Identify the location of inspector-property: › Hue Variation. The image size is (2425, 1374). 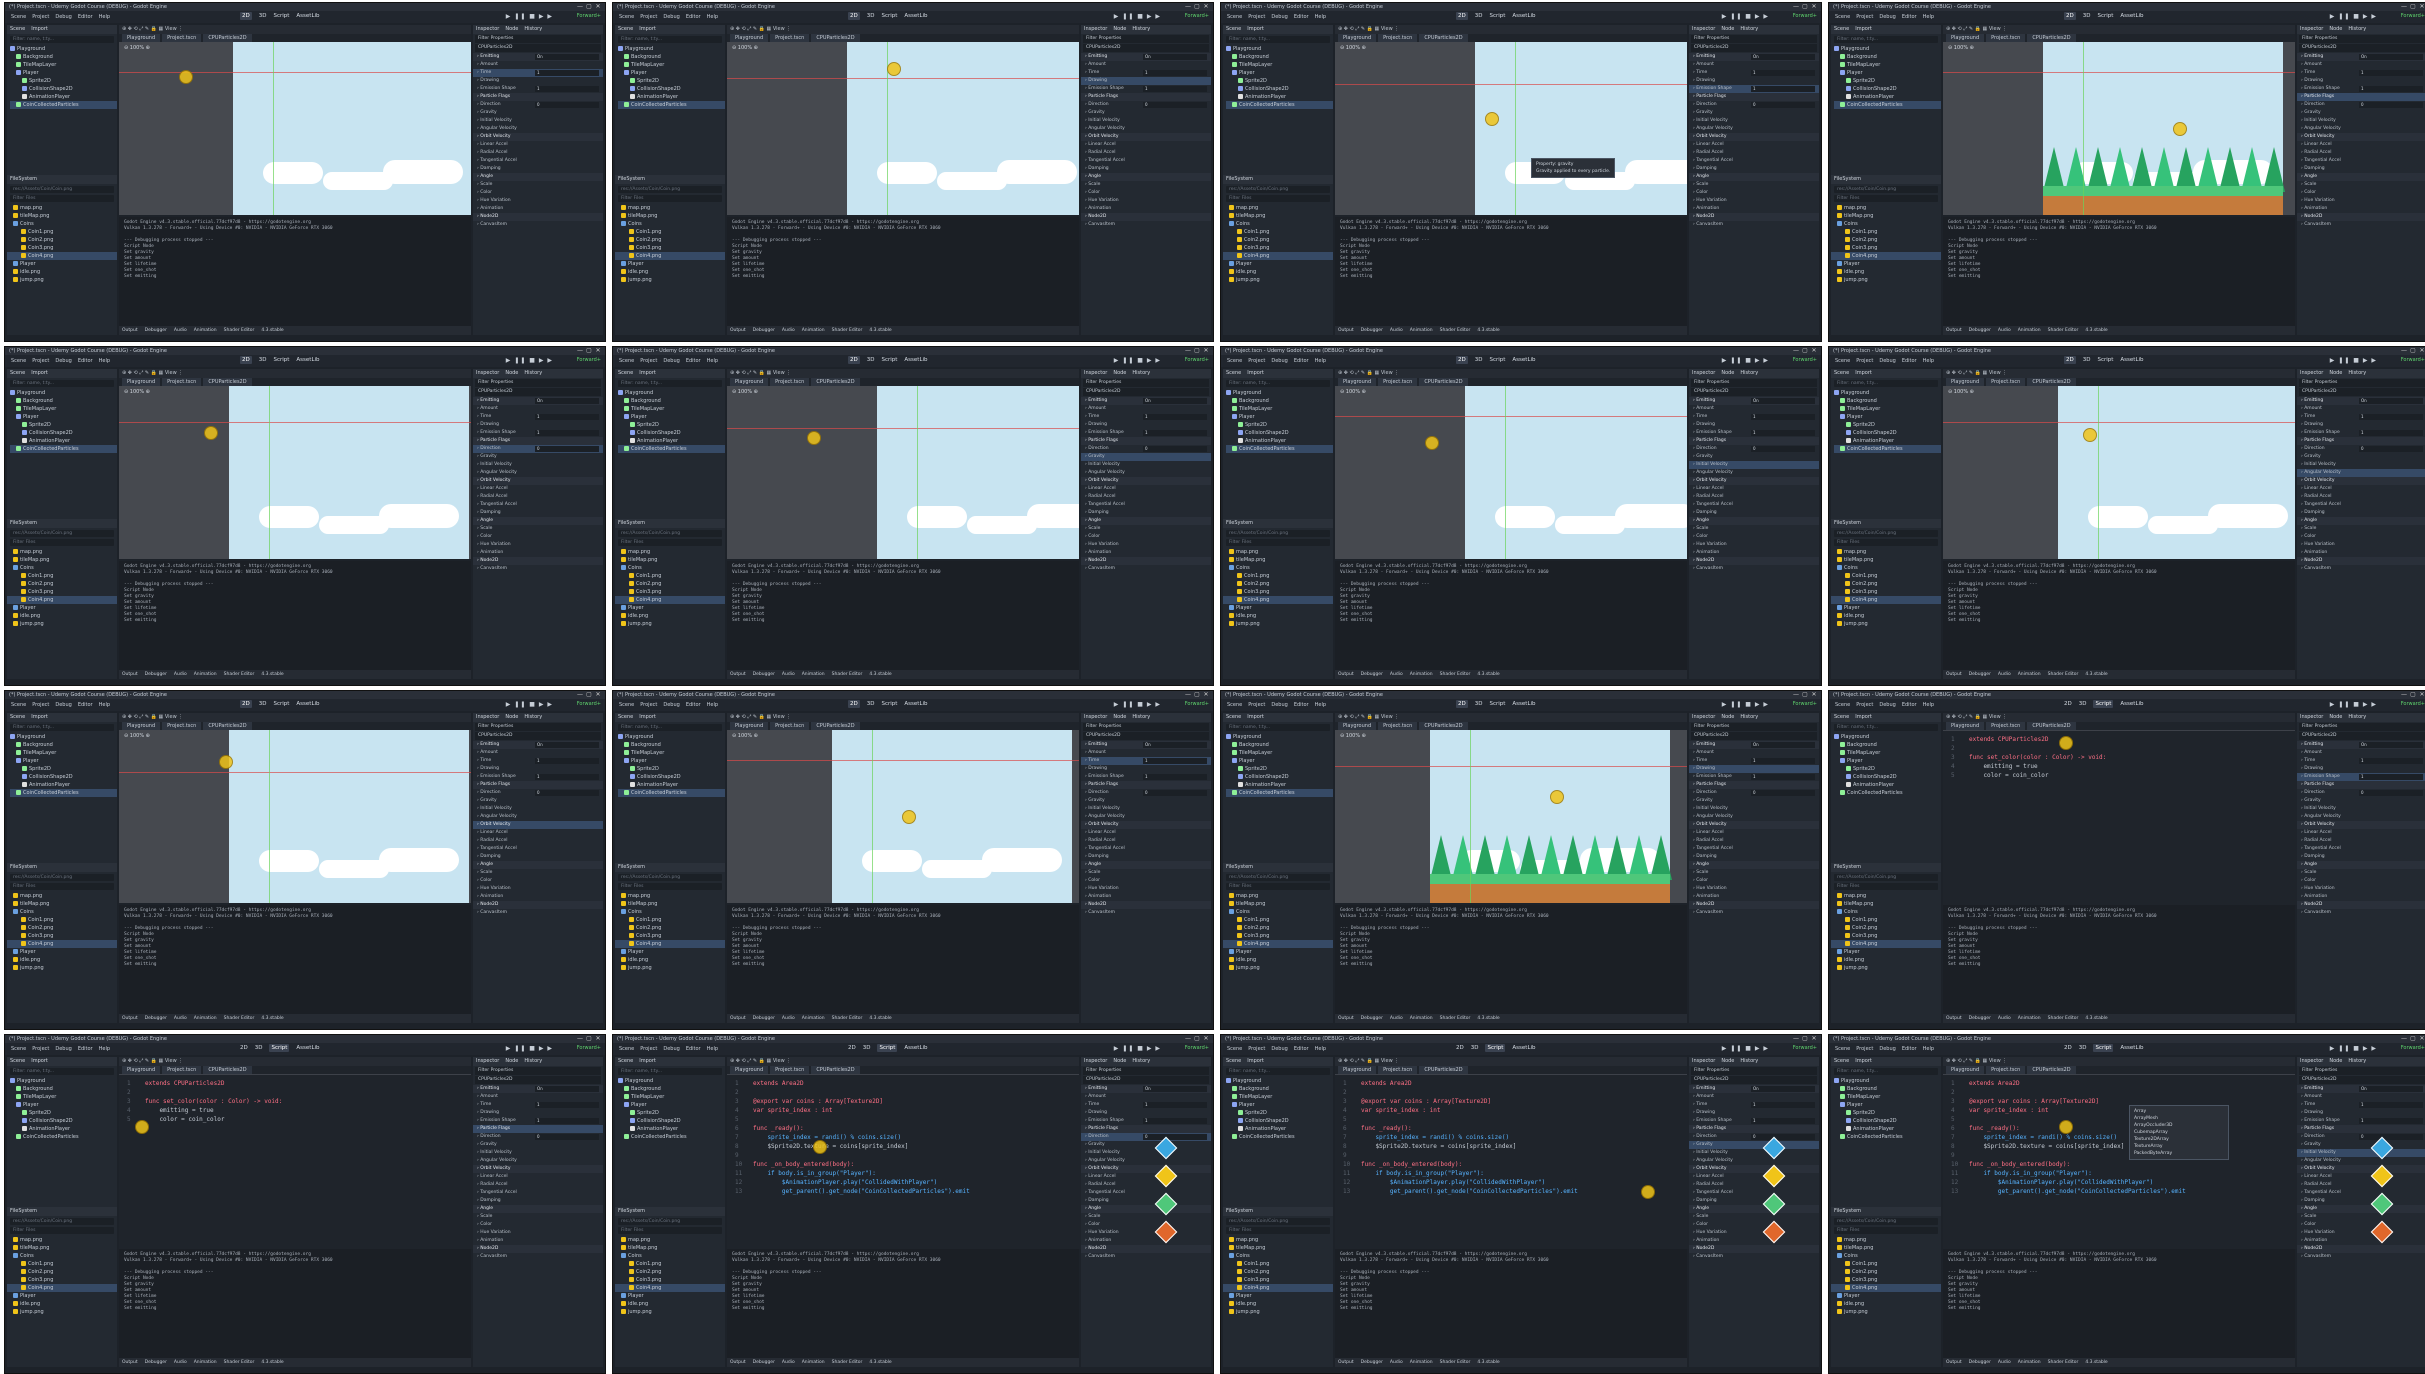
(2361, 889).